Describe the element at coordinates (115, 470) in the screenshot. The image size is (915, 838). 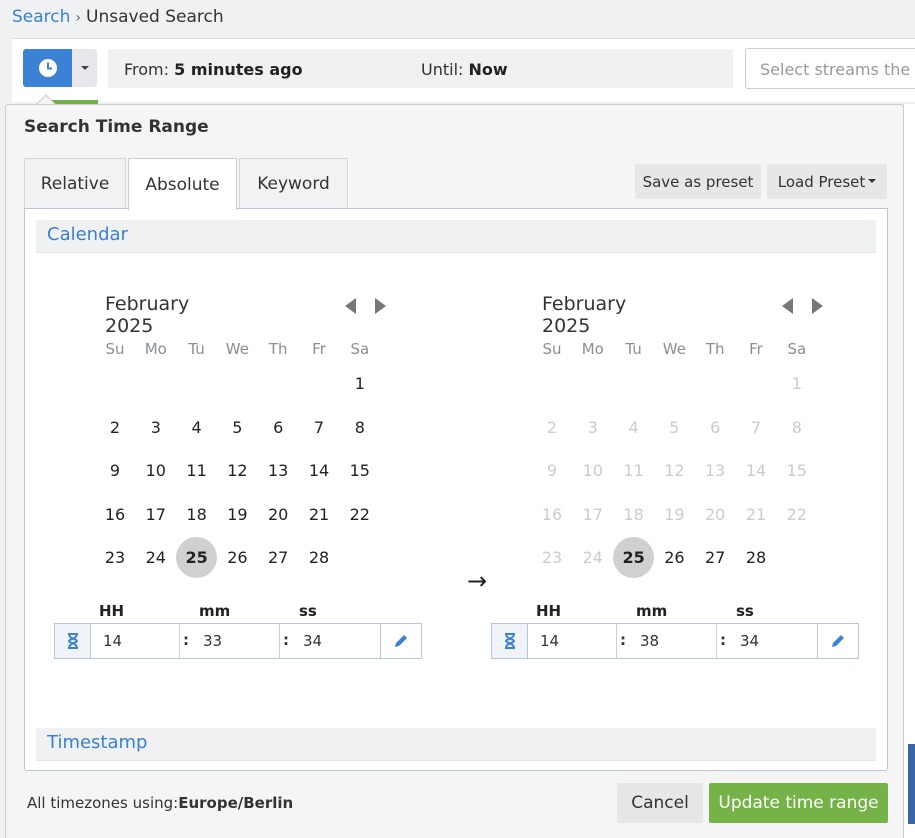
I see `from-day-cell: 9` at that location.